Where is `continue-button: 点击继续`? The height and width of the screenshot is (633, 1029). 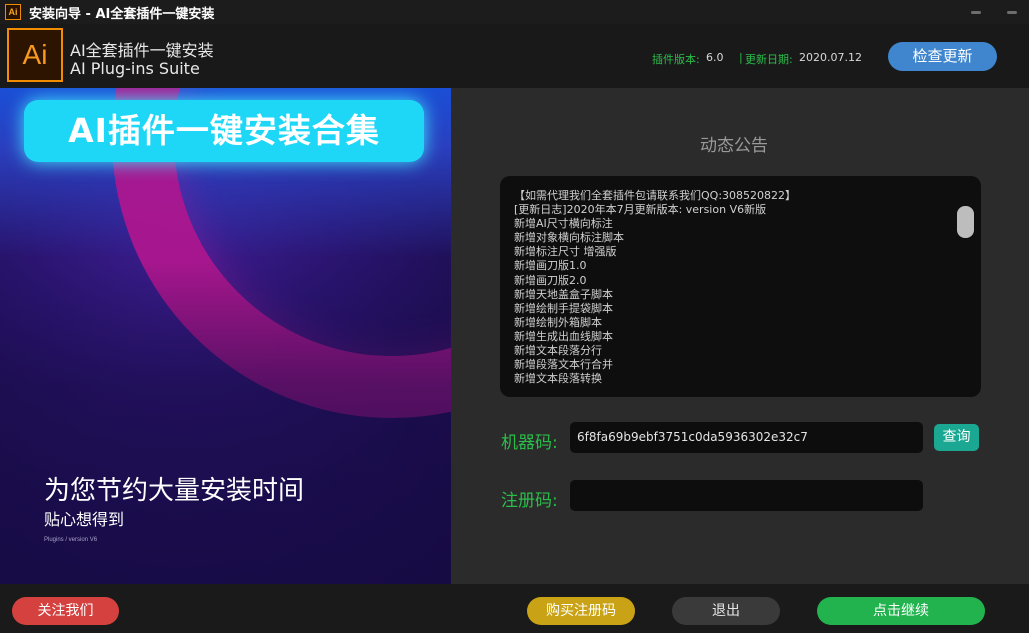 continue-button: 点击继续 is located at coordinates (901, 611).